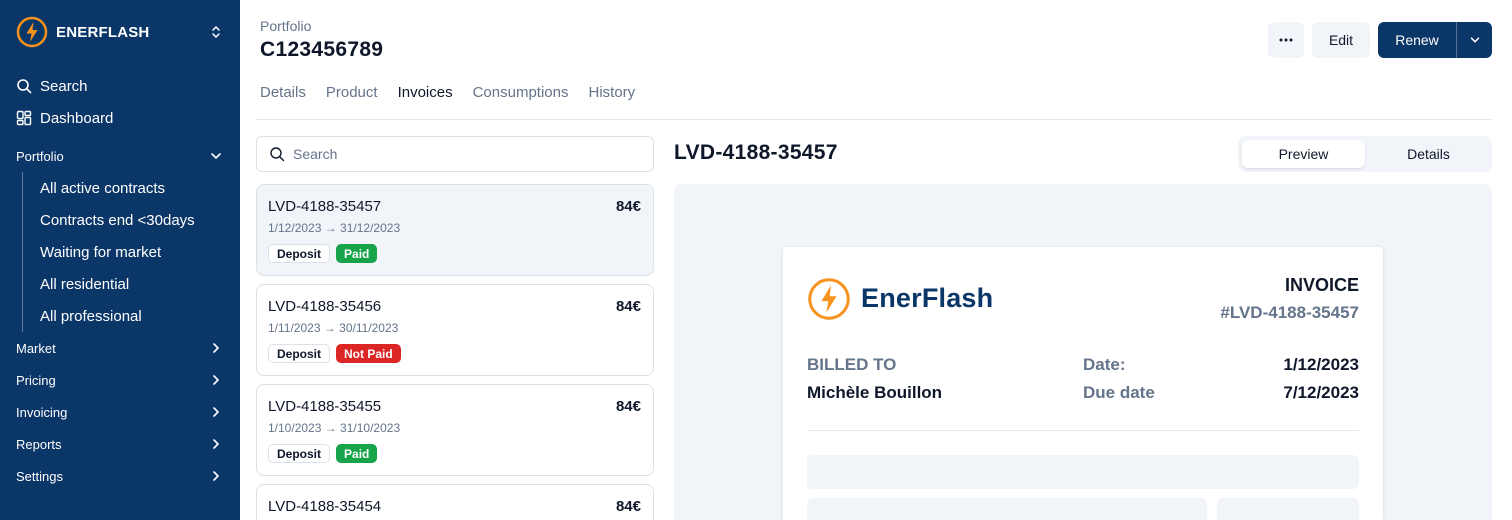  I want to click on invoice-number: LVD-4188-35457, so click(325, 206).